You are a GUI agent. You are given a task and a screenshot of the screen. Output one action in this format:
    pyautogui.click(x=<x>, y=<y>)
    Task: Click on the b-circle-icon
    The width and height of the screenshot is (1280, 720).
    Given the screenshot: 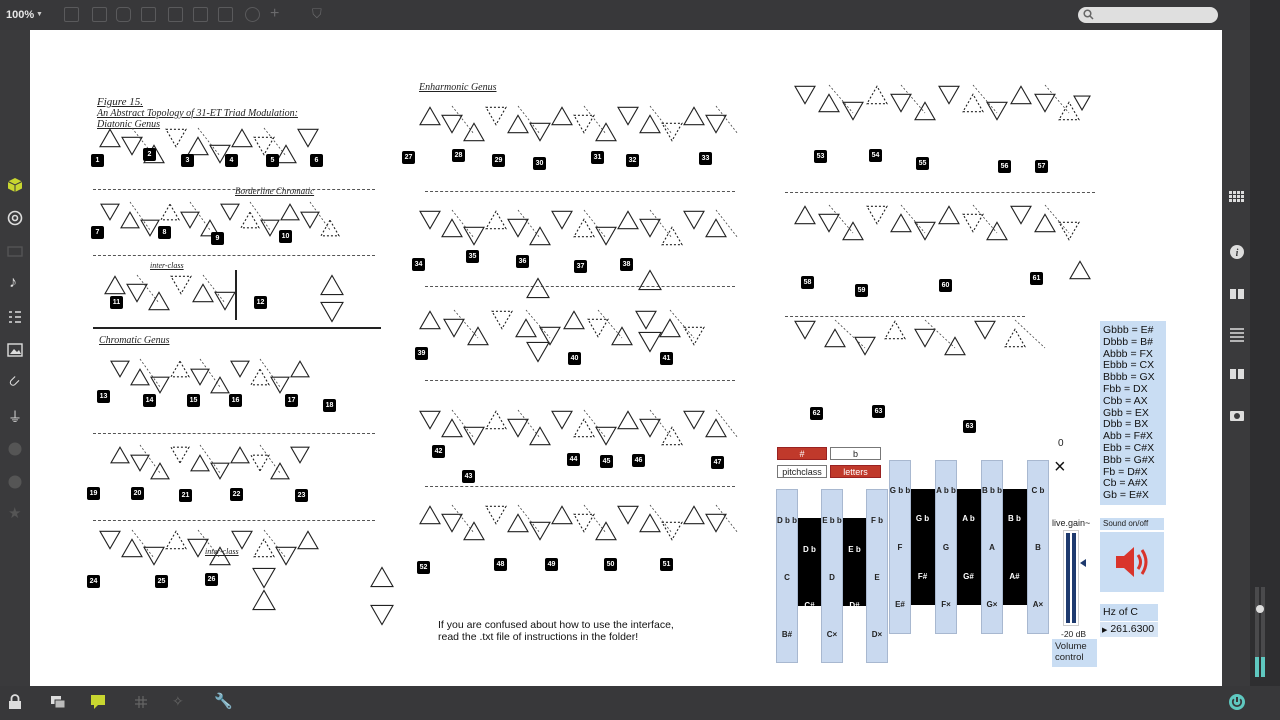 What is the action you would take?
    pyautogui.click(x=15, y=482)
    